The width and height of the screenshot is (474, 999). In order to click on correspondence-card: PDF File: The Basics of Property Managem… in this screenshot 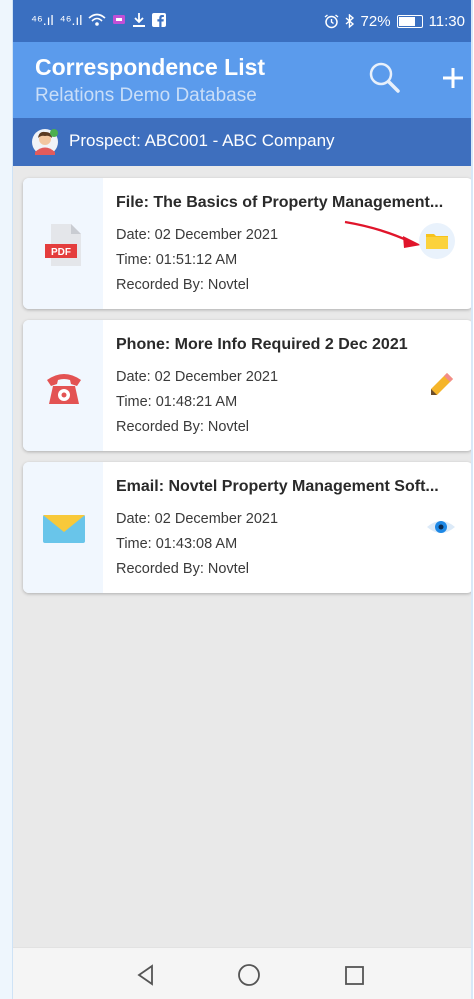, I will do `click(248, 243)`.